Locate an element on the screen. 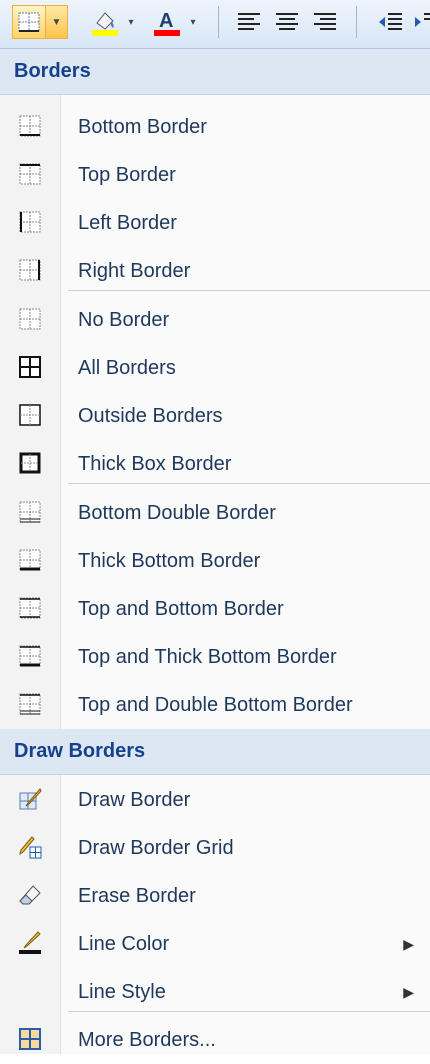 Image resolution: width=430 pixels, height=1064 pixels. font-color-letter: A is located at coordinates (166, 21).